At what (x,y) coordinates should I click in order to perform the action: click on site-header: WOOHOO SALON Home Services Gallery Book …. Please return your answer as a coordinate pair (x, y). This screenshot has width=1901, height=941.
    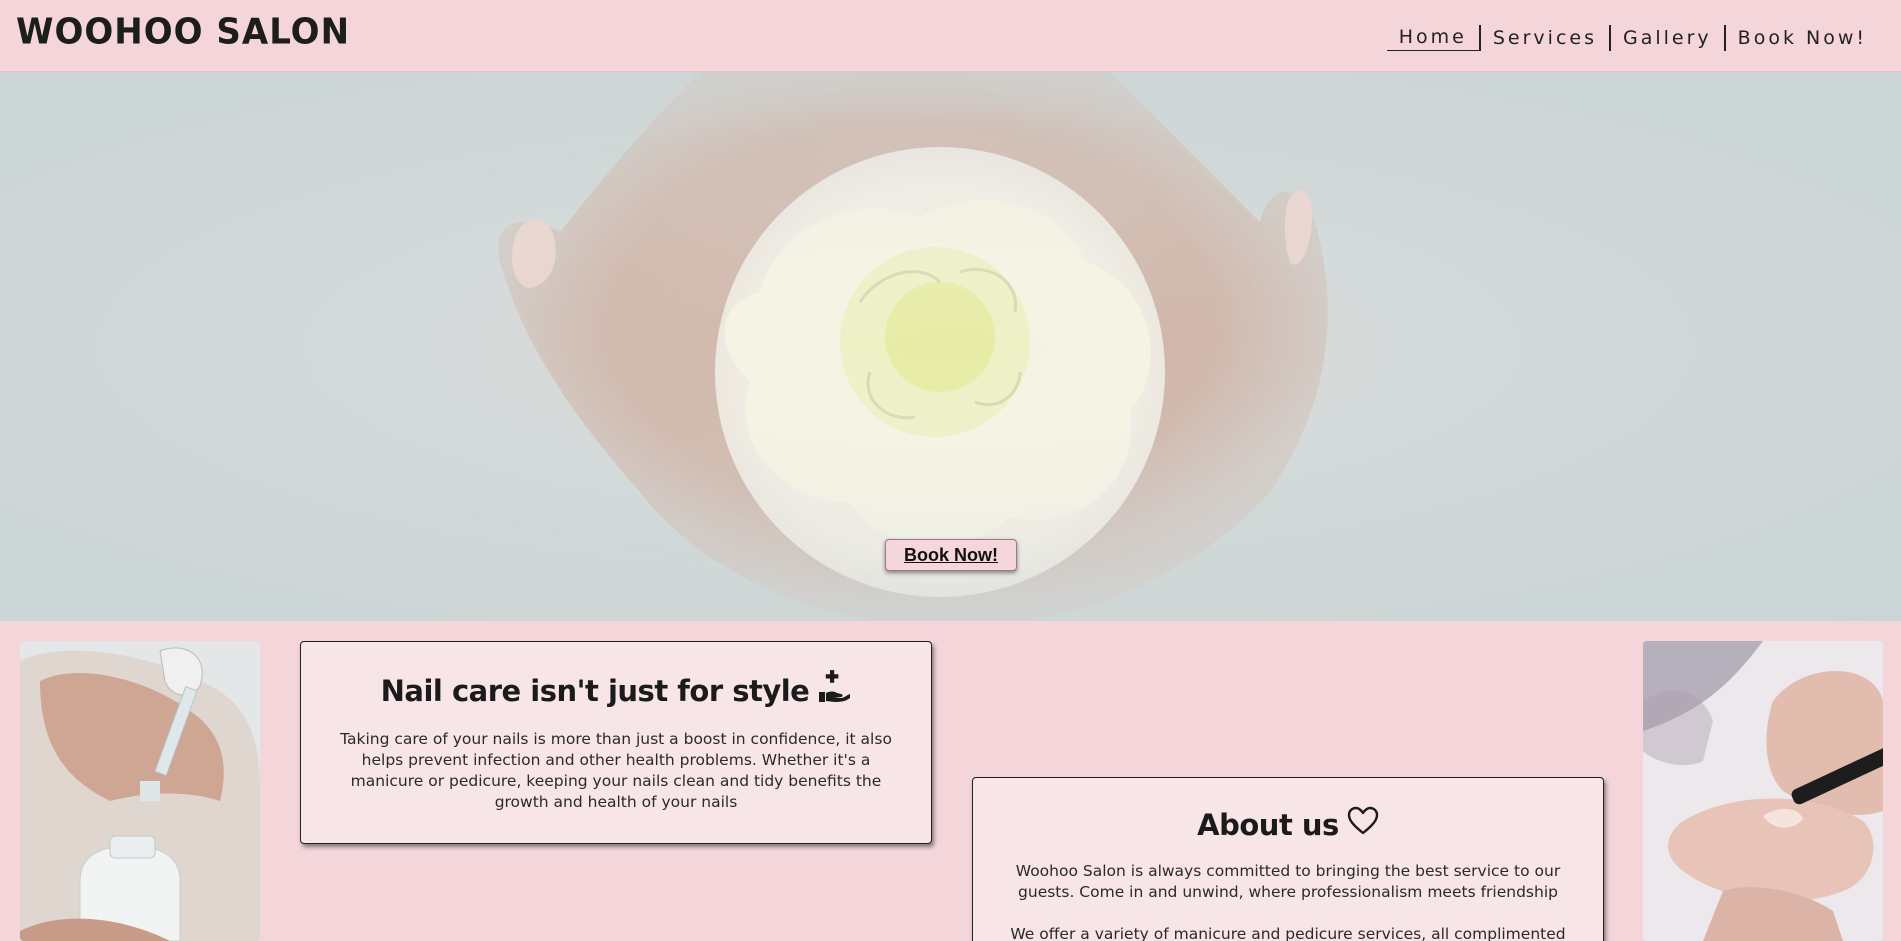
    Looking at the image, I should click on (950, 36).